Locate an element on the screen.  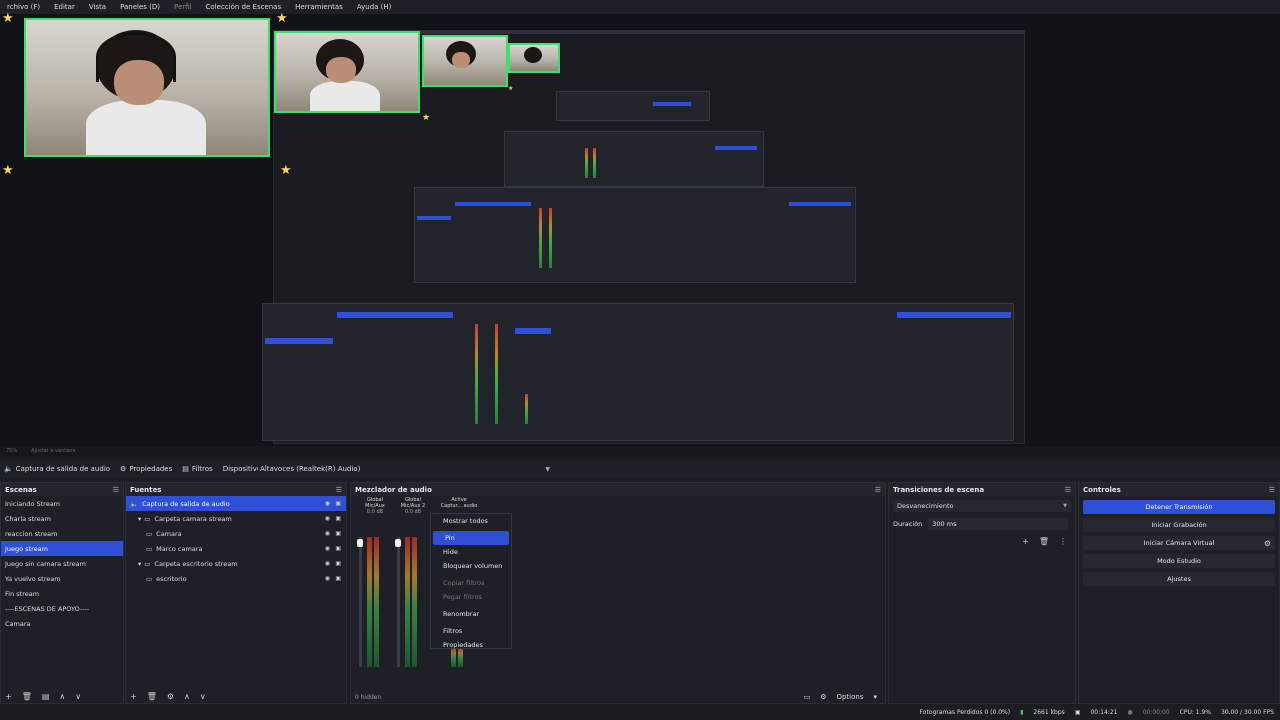
mixer-strip: Global Mic/Aux 0.0 dB is located at coordinates (375, 592).